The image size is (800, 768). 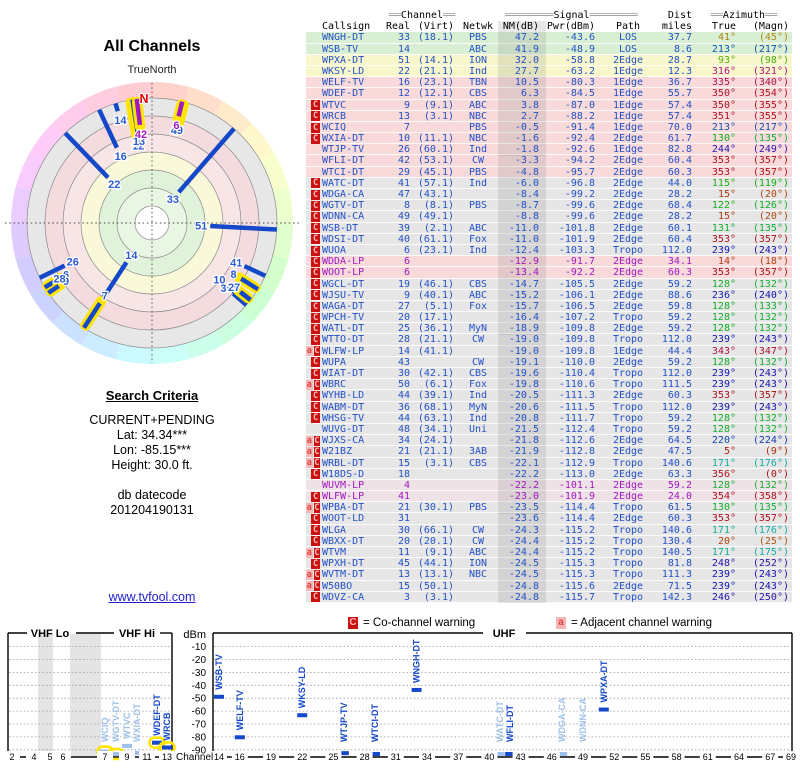 What do you see at coordinates (723, 295) in the screenshot?
I see `cell-azimuth-true: 236°` at bounding box center [723, 295].